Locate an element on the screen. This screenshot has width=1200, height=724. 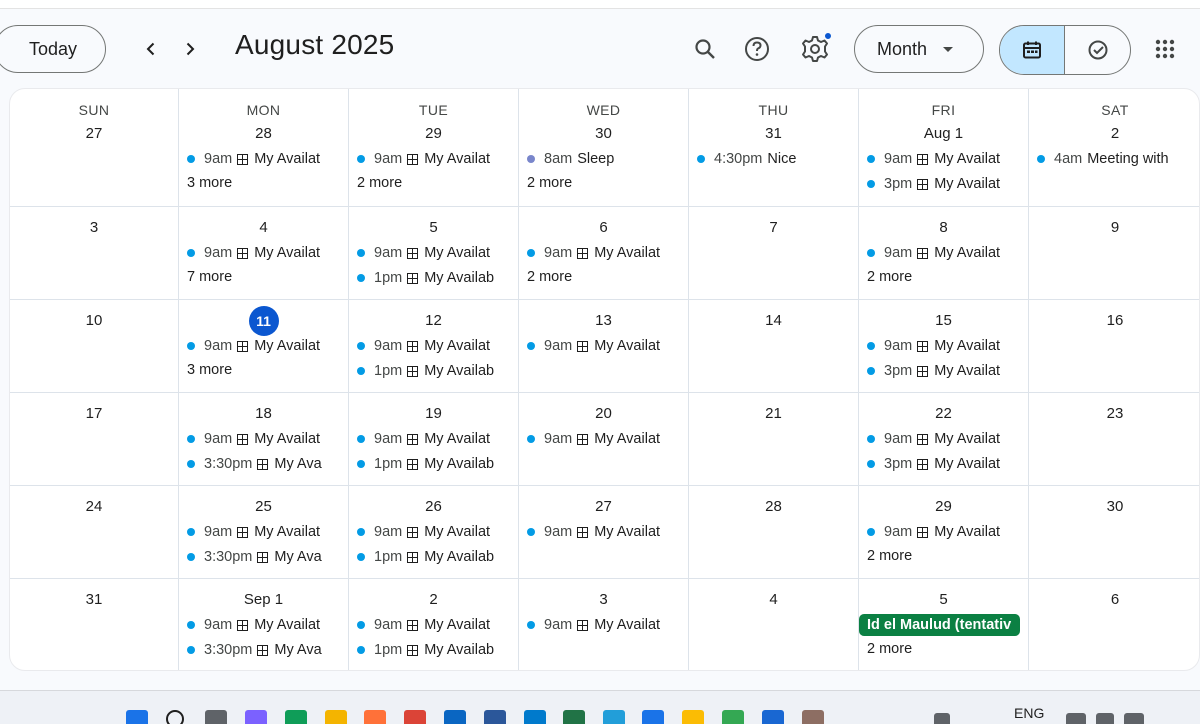
date-number: 27 is located at coordinates (603, 506).